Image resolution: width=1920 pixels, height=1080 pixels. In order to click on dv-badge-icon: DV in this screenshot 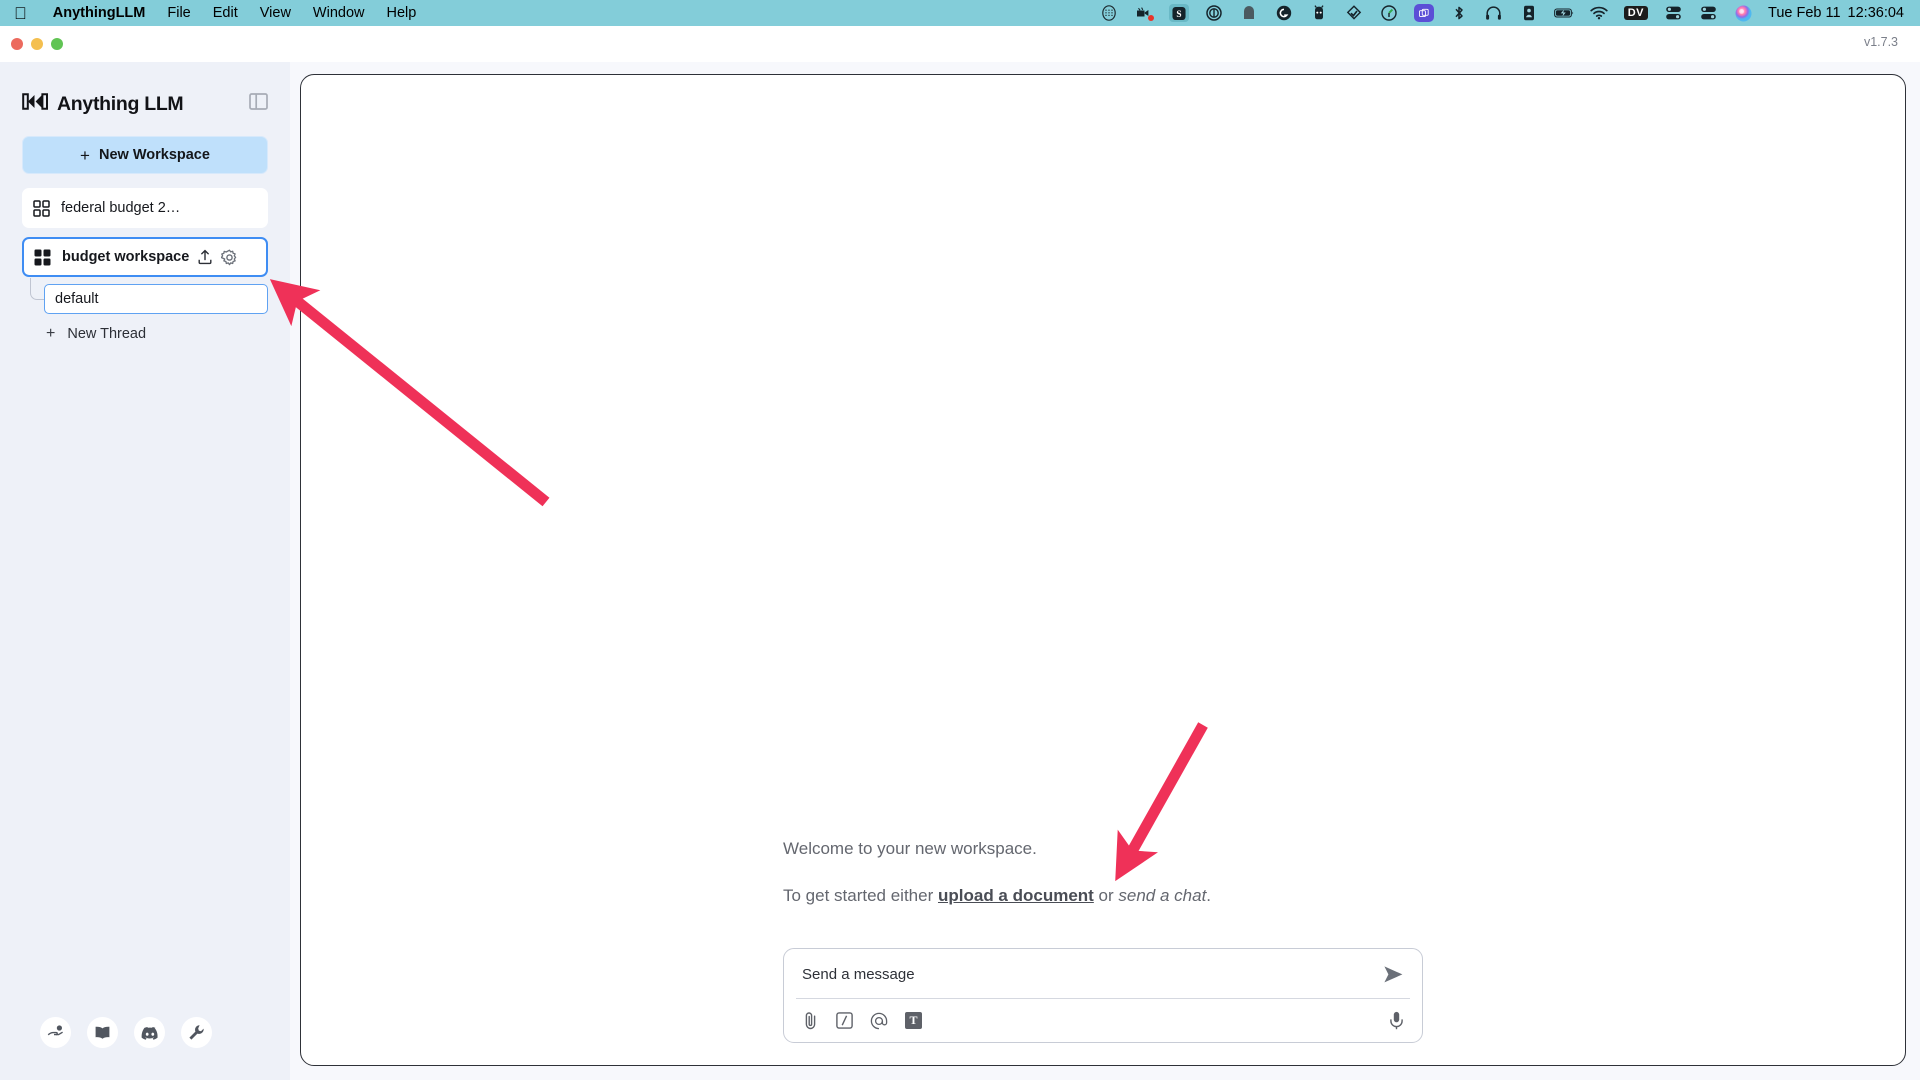, I will do `click(1635, 13)`.